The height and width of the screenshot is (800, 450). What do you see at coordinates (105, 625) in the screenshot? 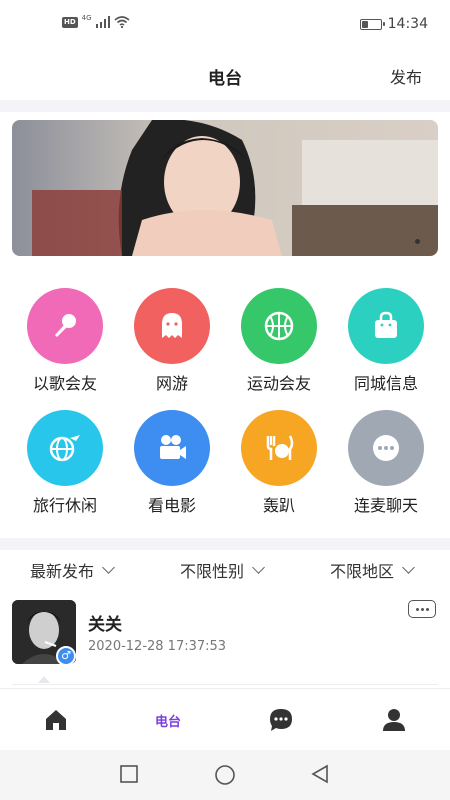
I see `poster-name: 关关` at bounding box center [105, 625].